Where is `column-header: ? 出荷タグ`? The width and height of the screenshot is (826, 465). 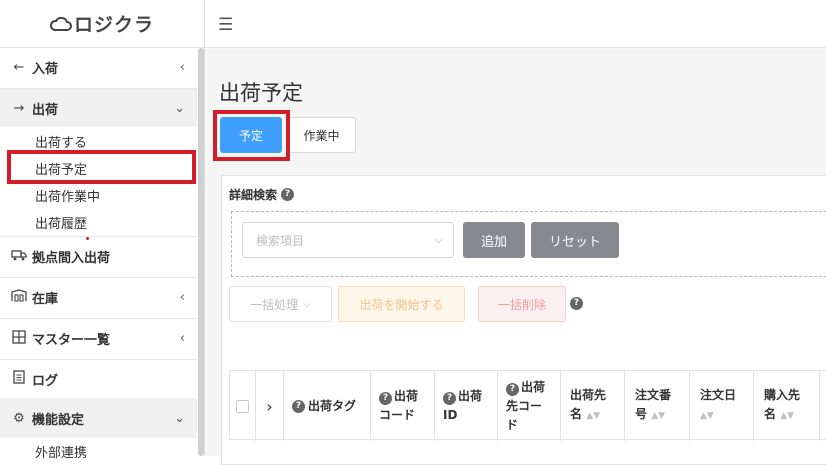 column-header: ? 出荷タグ is located at coordinates (327, 406).